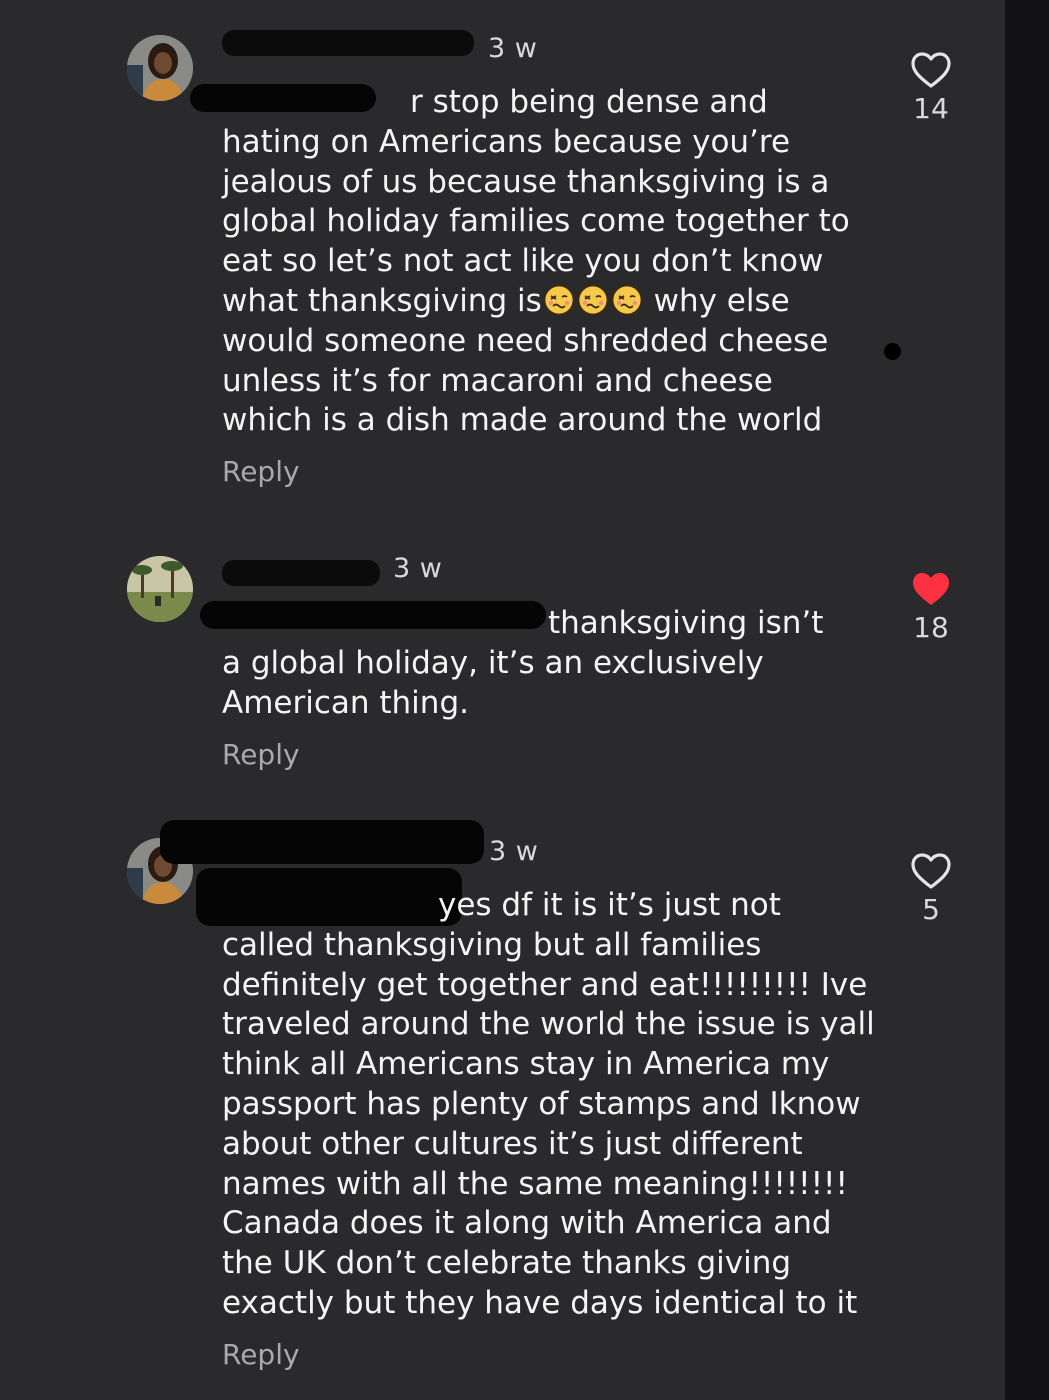  I want to click on like-count: 5, so click(931, 909).